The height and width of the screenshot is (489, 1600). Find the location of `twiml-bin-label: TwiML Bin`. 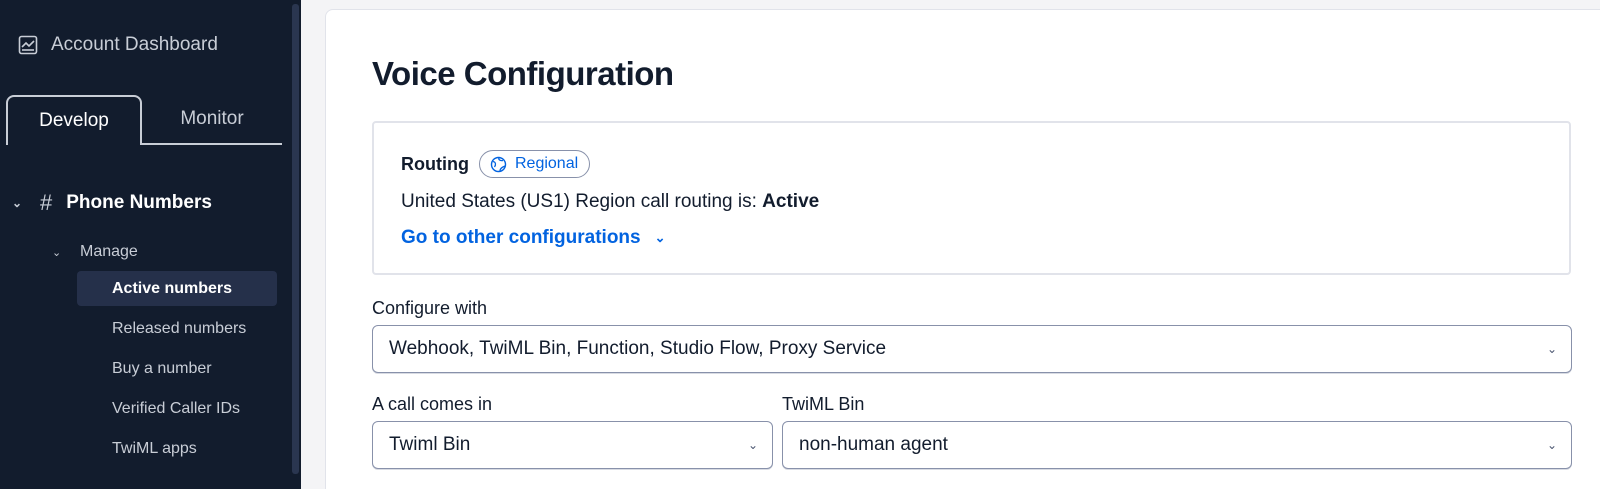

twiml-bin-label: TwiML Bin is located at coordinates (823, 404).